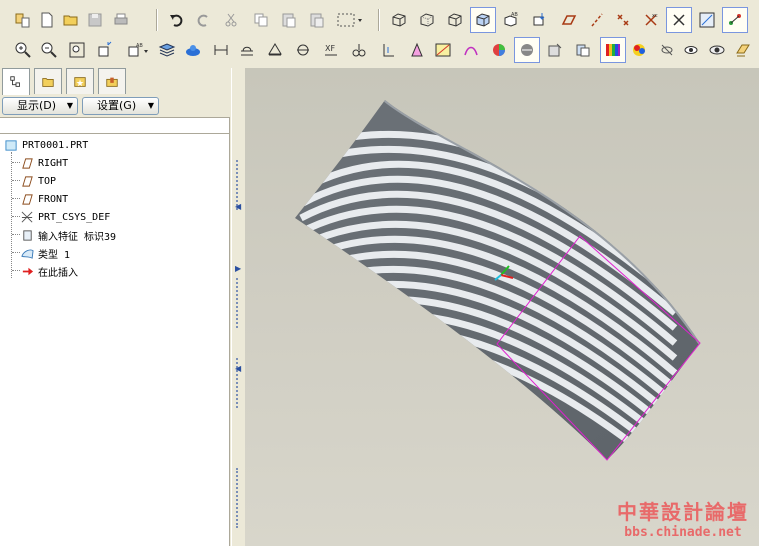 This screenshot has height=546, width=759. Describe the element at coordinates (359, 50) in the screenshot. I see `section-analysis-icon` at that location.